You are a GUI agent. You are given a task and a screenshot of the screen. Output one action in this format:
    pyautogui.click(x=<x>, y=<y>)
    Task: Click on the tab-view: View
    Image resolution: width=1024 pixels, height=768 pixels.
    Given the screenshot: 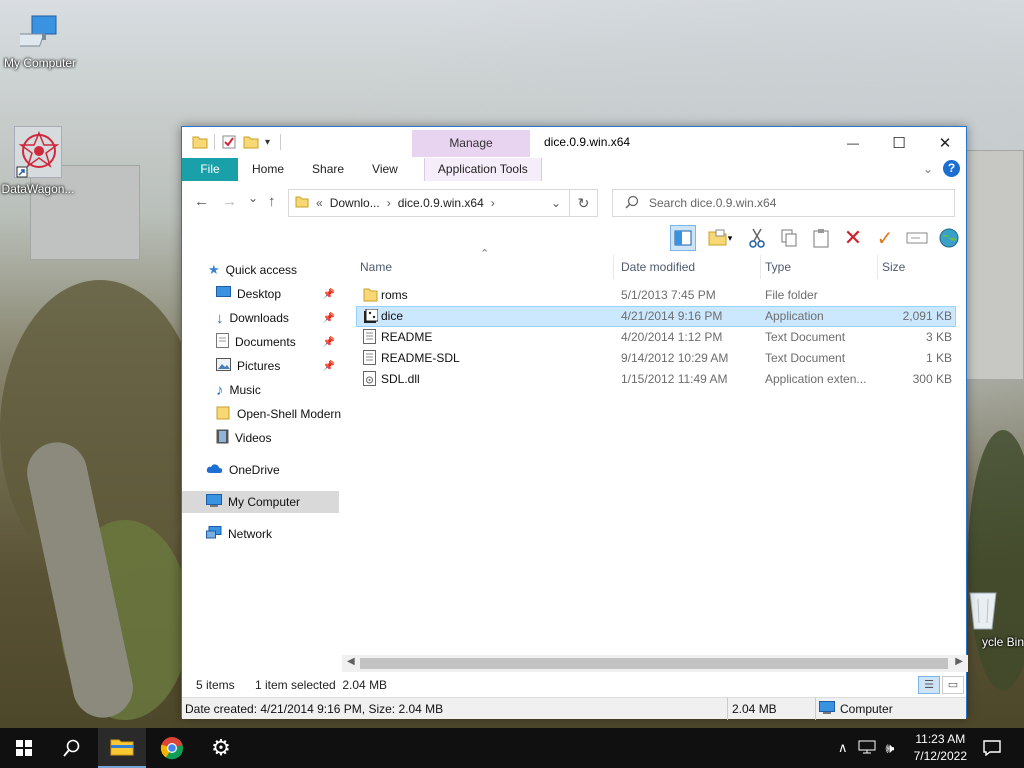 What is the action you would take?
    pyautogui.click(x=385, y=169)
    